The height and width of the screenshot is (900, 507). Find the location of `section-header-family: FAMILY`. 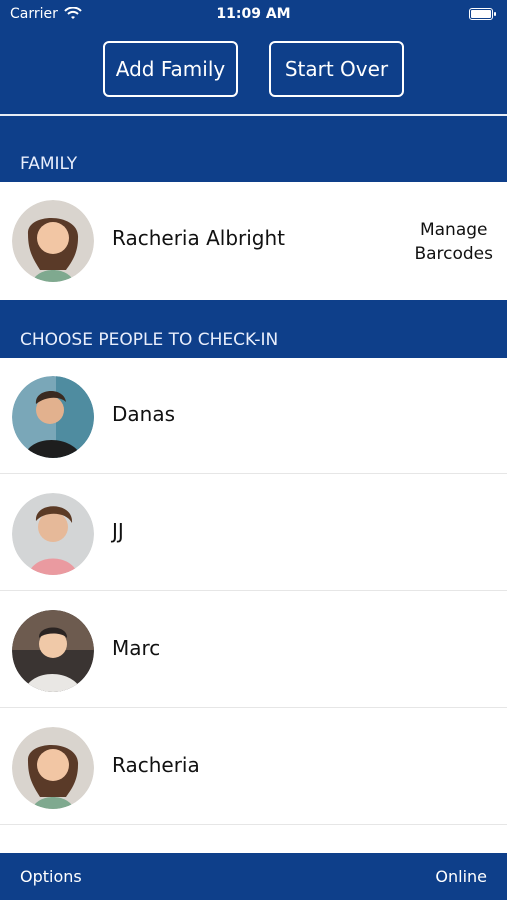

section-header-family: FAMILY is located at coordinates (253, 149).